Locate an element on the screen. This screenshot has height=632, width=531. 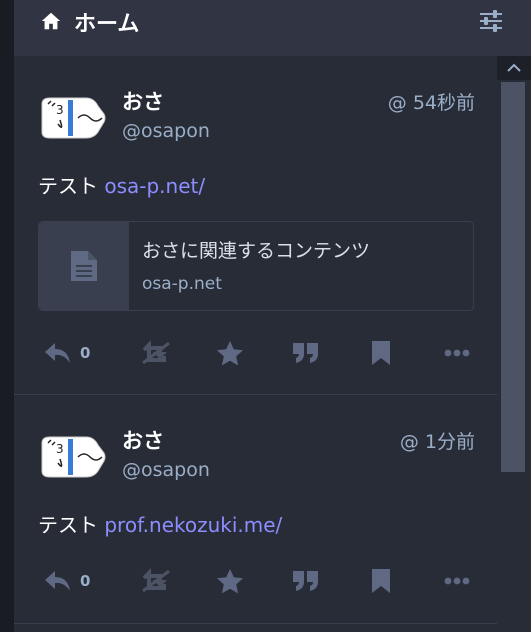
chevron-up-icon is located at coordinates (514, 67).